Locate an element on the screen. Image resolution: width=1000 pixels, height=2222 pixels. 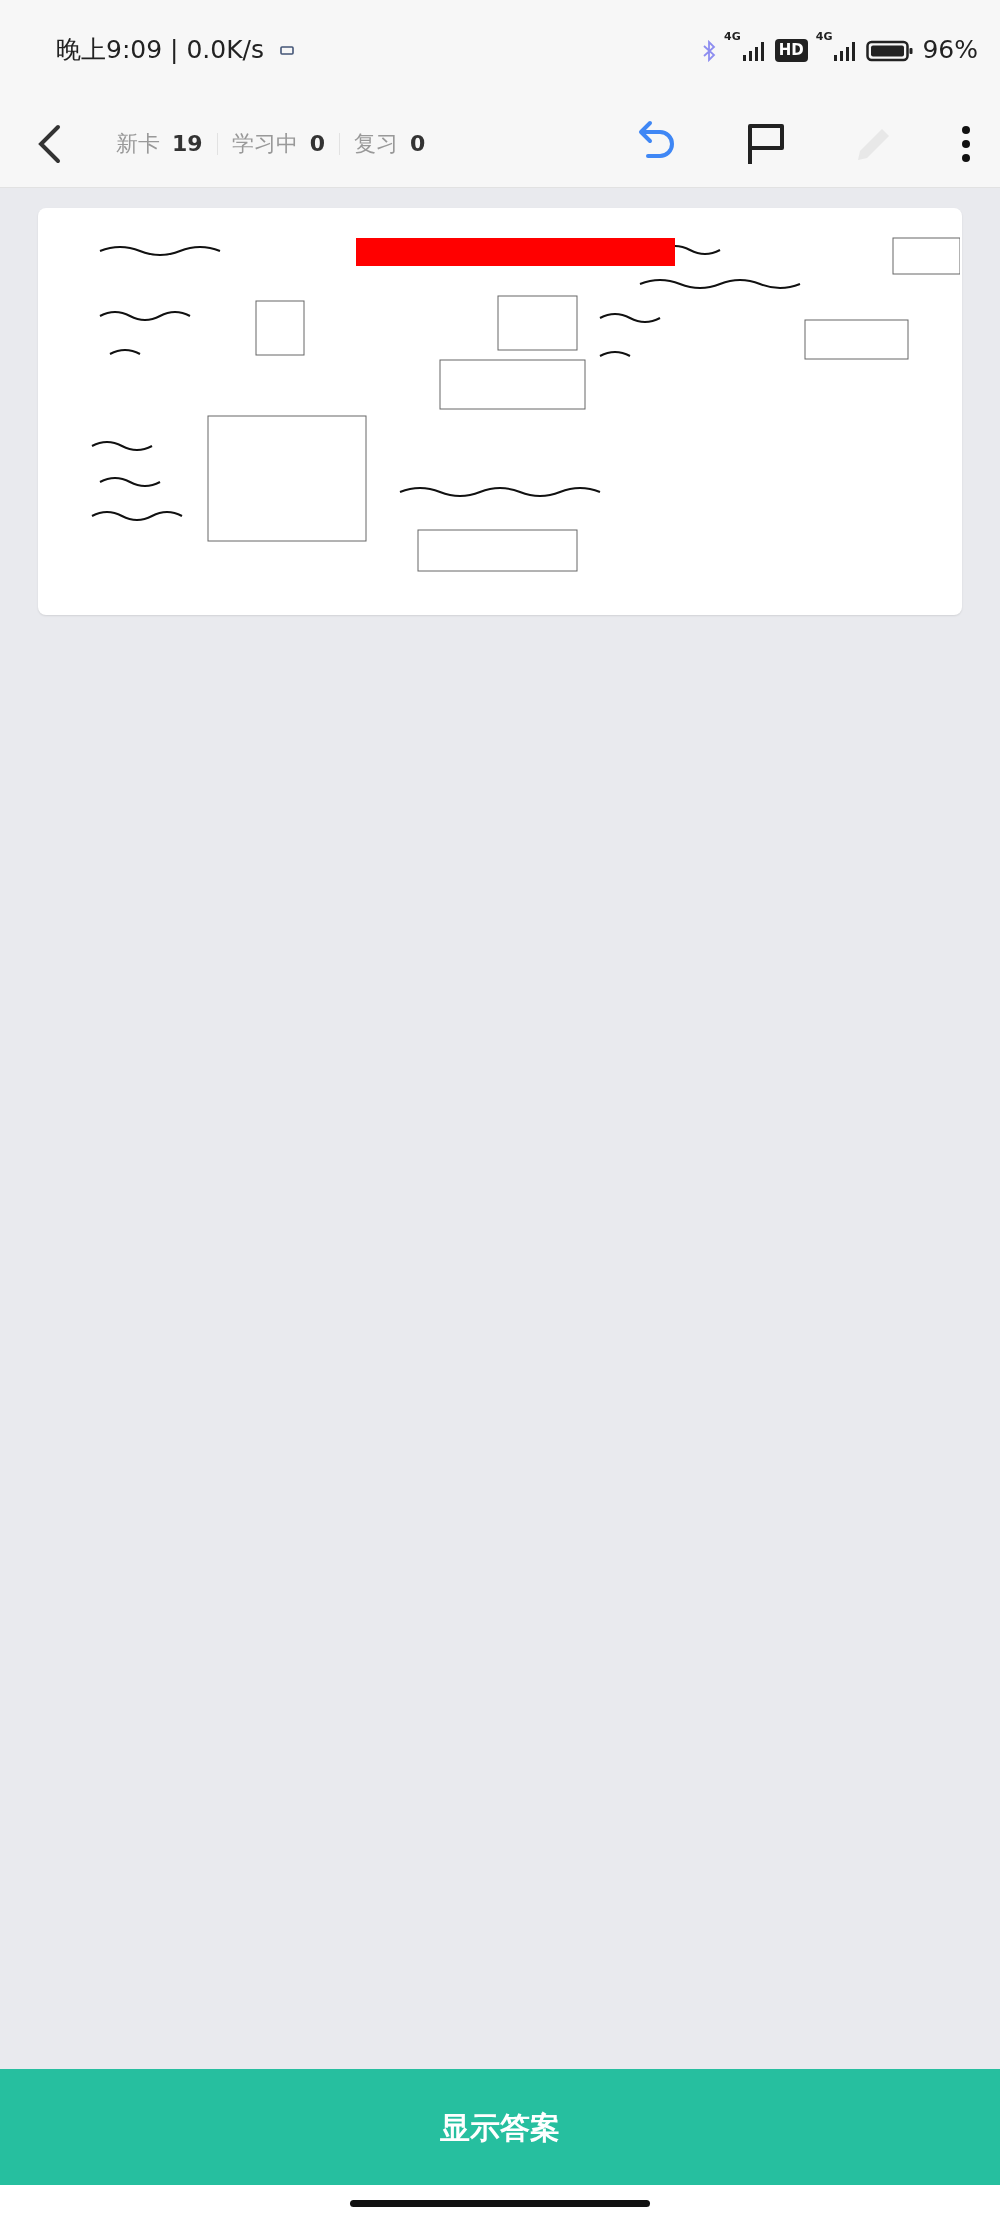
notification-icon is located at coordinates (287, 51).